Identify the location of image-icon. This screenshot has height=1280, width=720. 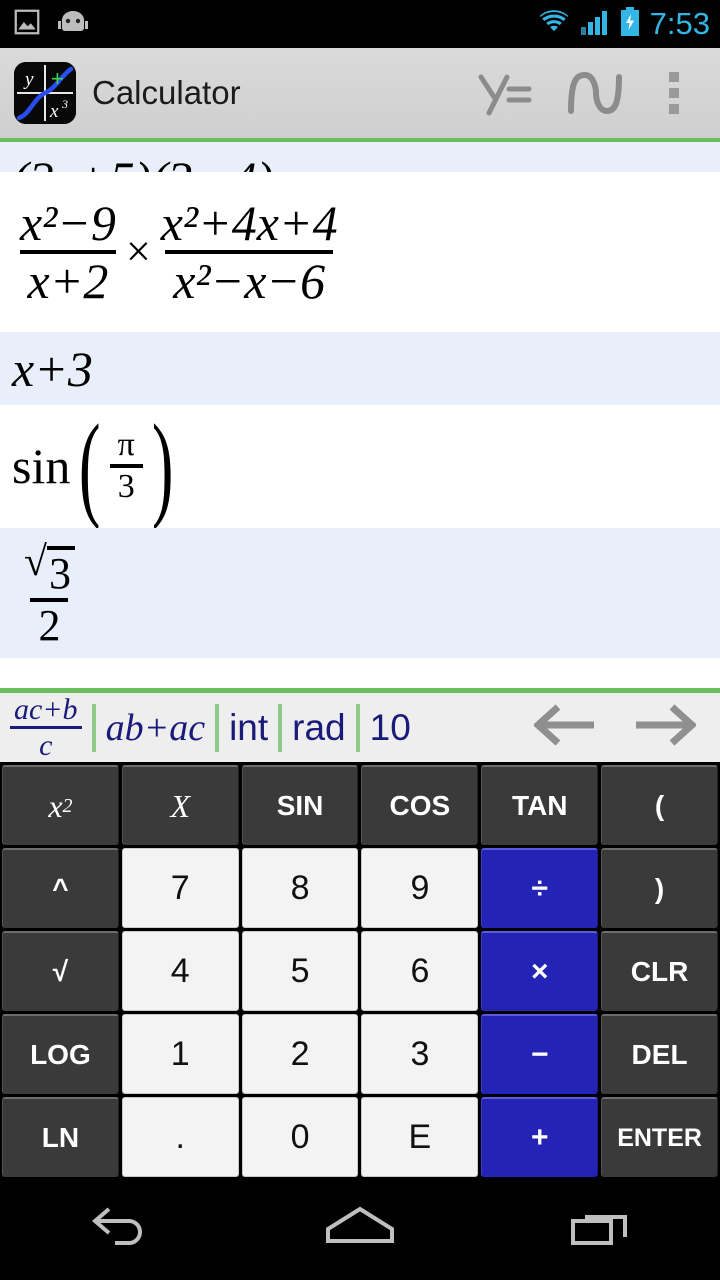
(27, 24).